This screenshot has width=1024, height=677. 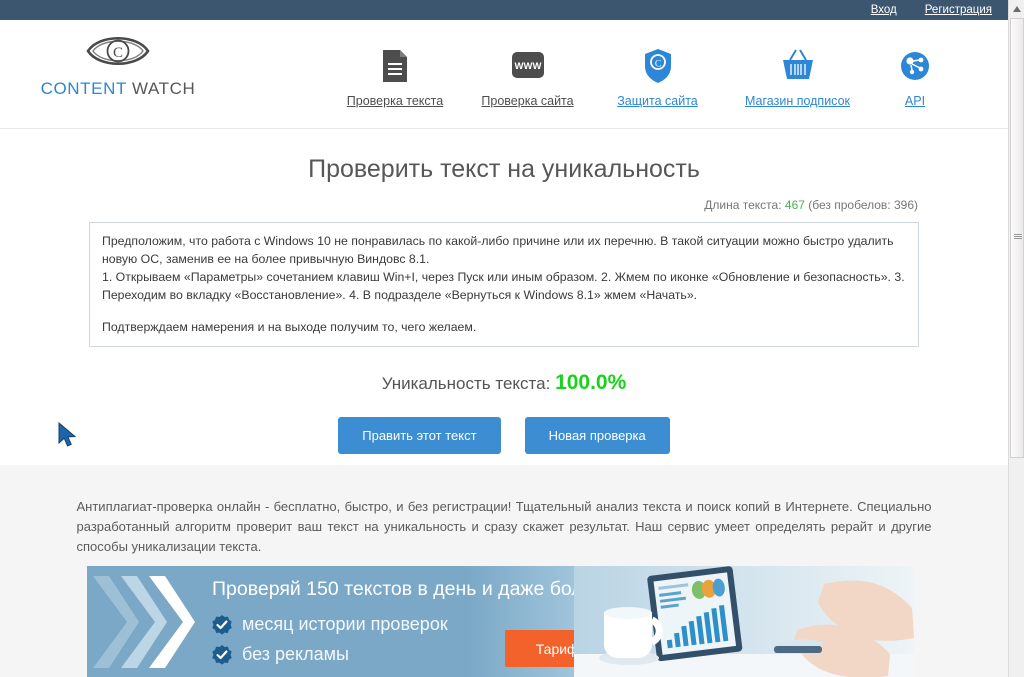 I want to click on eye-copyright-icon: C, so click(x=118, y=51).